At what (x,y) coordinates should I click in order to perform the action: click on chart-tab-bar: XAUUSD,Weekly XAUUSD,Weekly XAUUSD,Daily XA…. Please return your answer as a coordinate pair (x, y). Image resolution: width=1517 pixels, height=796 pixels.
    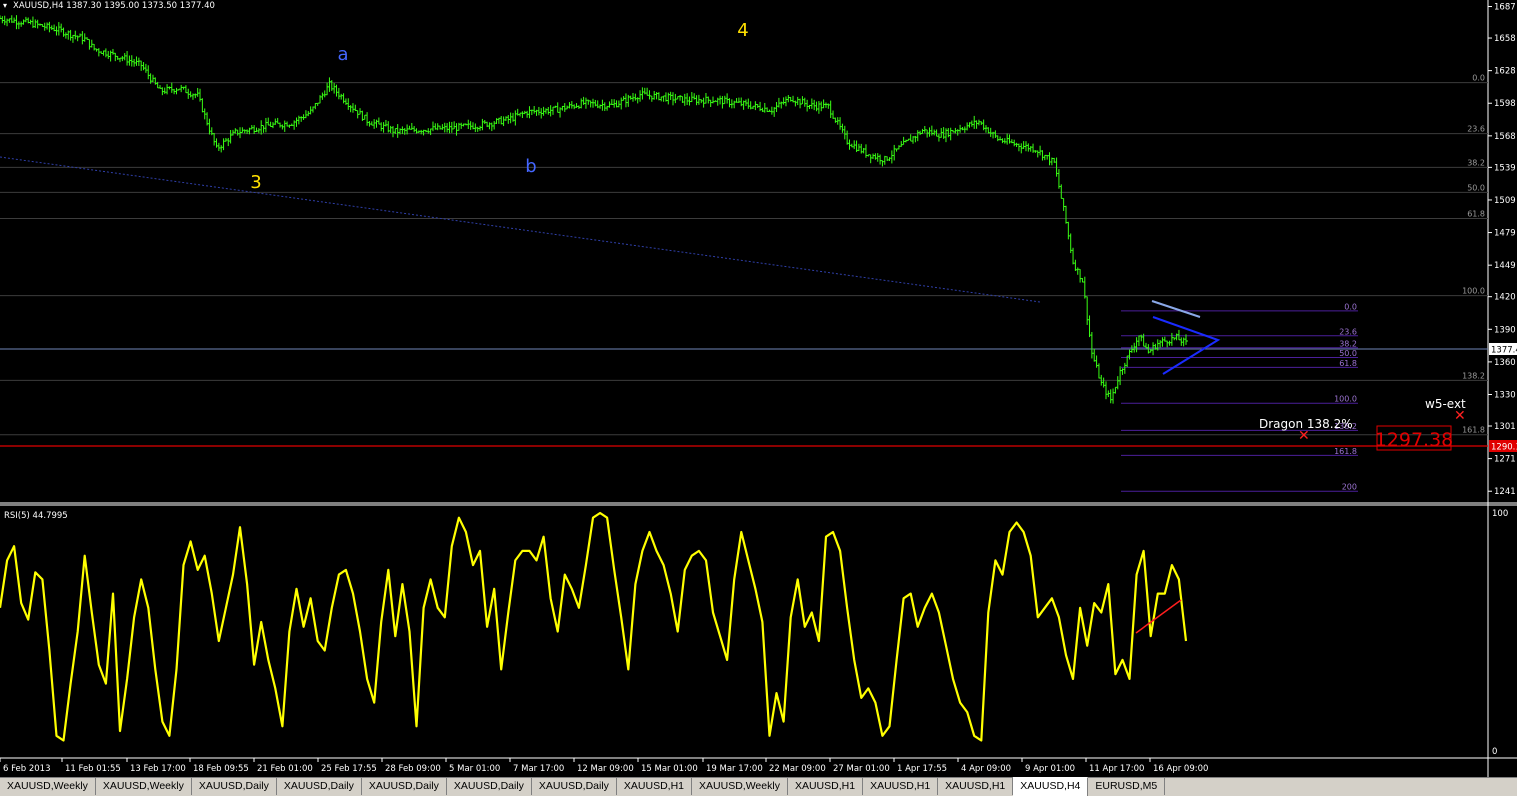
    Looking at the image, I should click on (758, 786).